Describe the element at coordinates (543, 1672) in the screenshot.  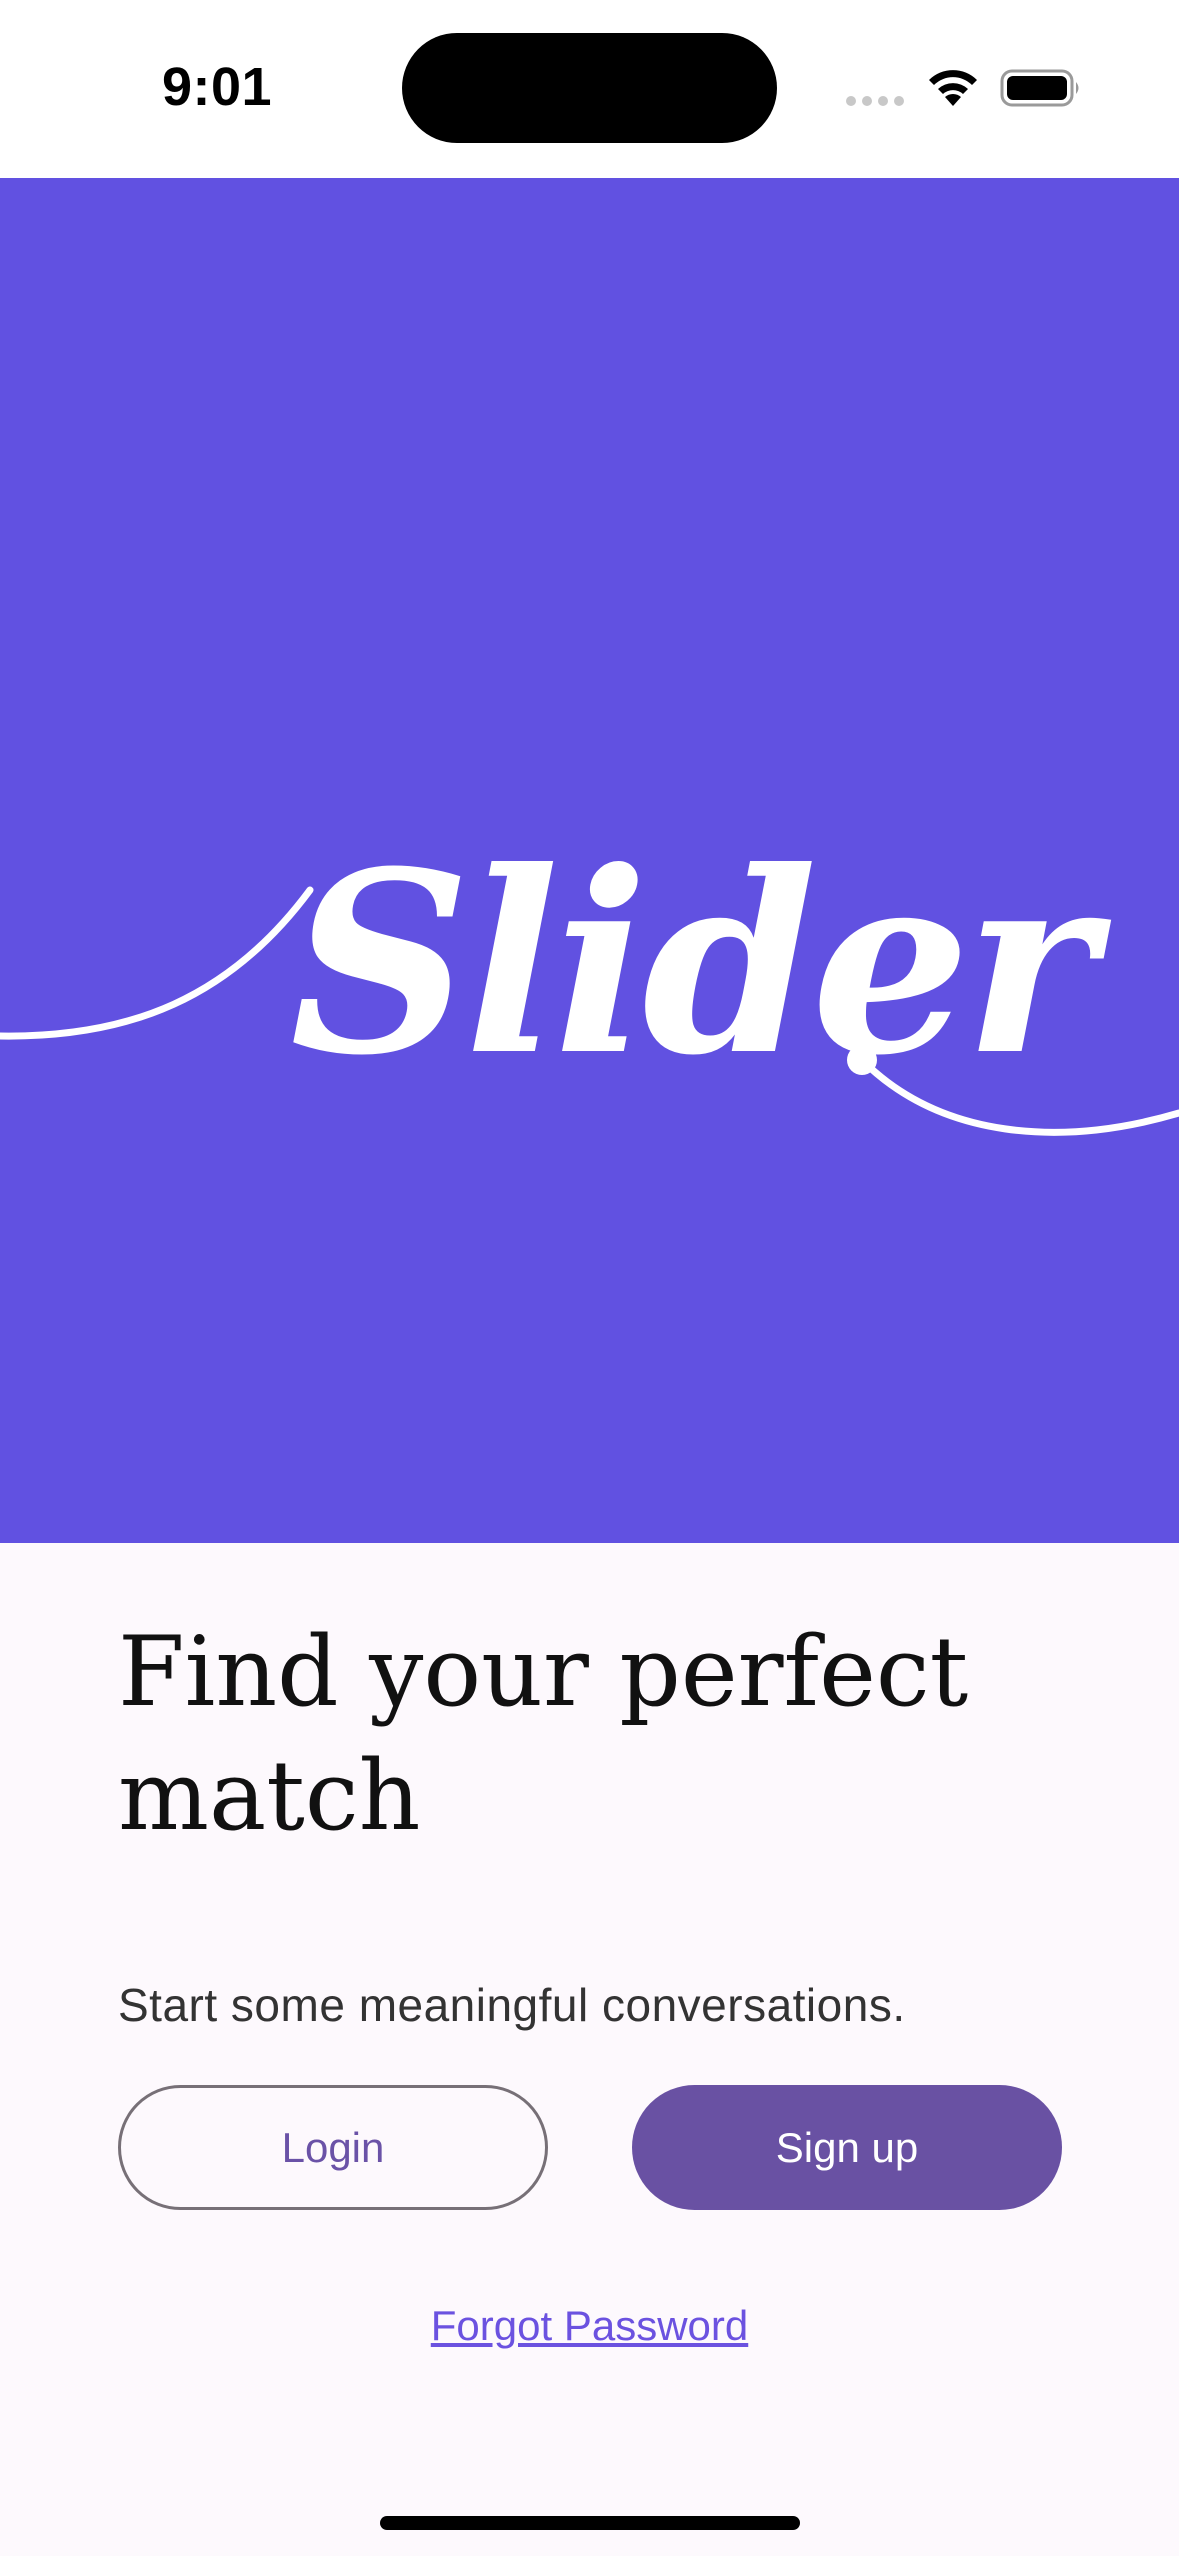
I see `headline-line-1: Find your perfect` at that location.